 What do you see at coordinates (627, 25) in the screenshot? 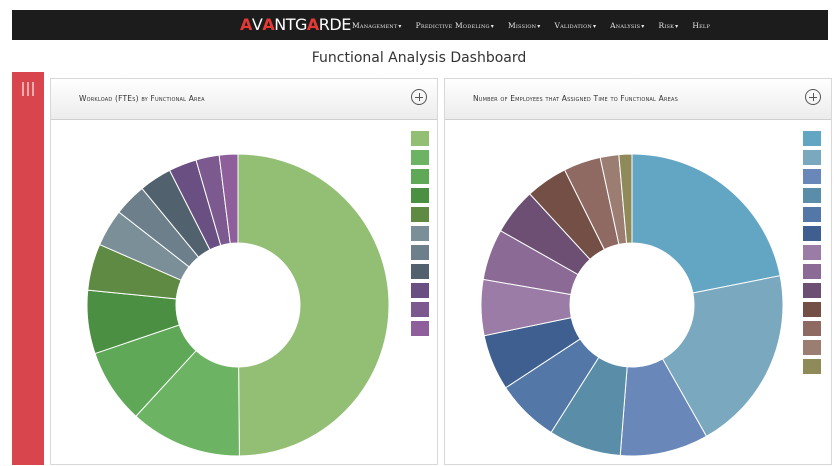
I see `menu-analysis: Analysis▾` at bounding box center [627, 25].